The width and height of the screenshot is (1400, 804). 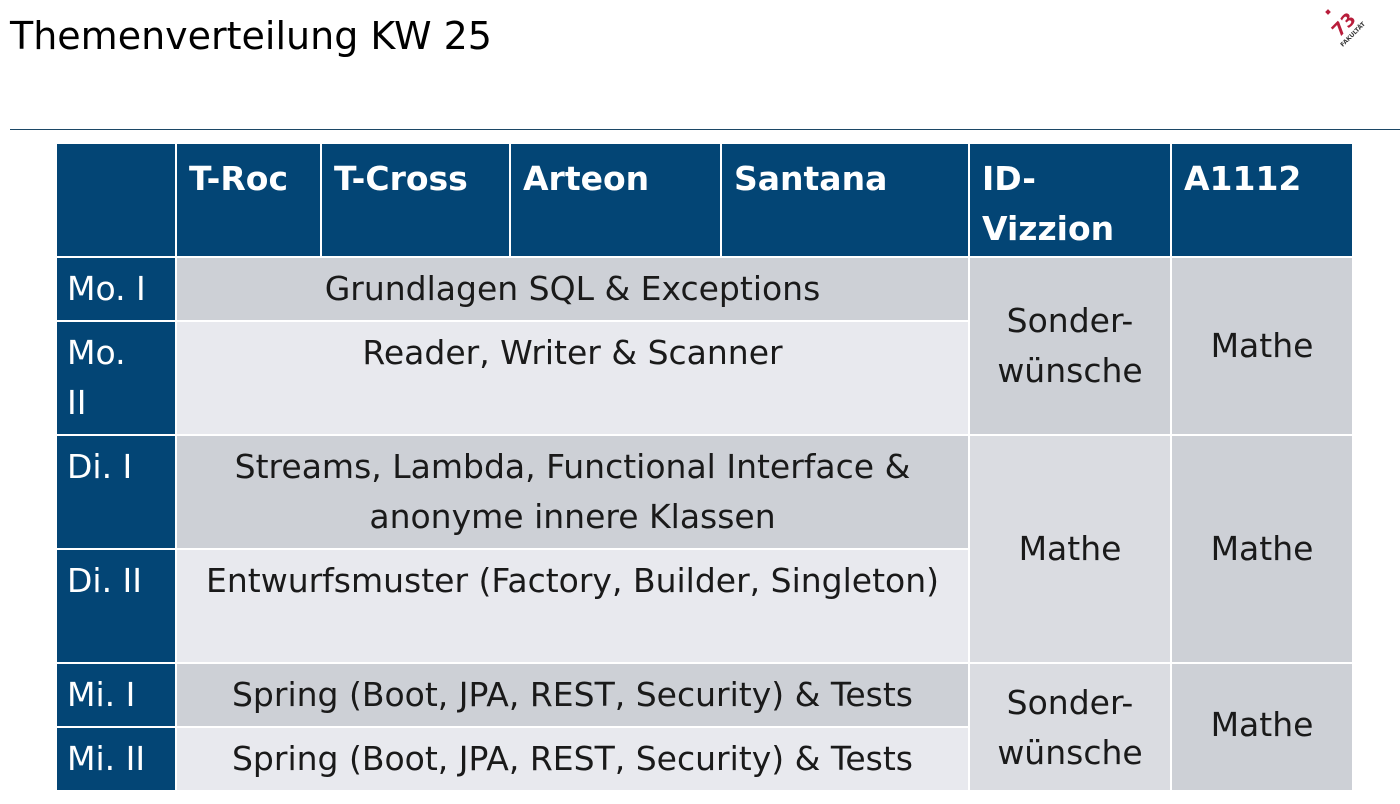 I want to click on faculty-logo: 73 FAKULTÄT, so click(x=1346, y=29).